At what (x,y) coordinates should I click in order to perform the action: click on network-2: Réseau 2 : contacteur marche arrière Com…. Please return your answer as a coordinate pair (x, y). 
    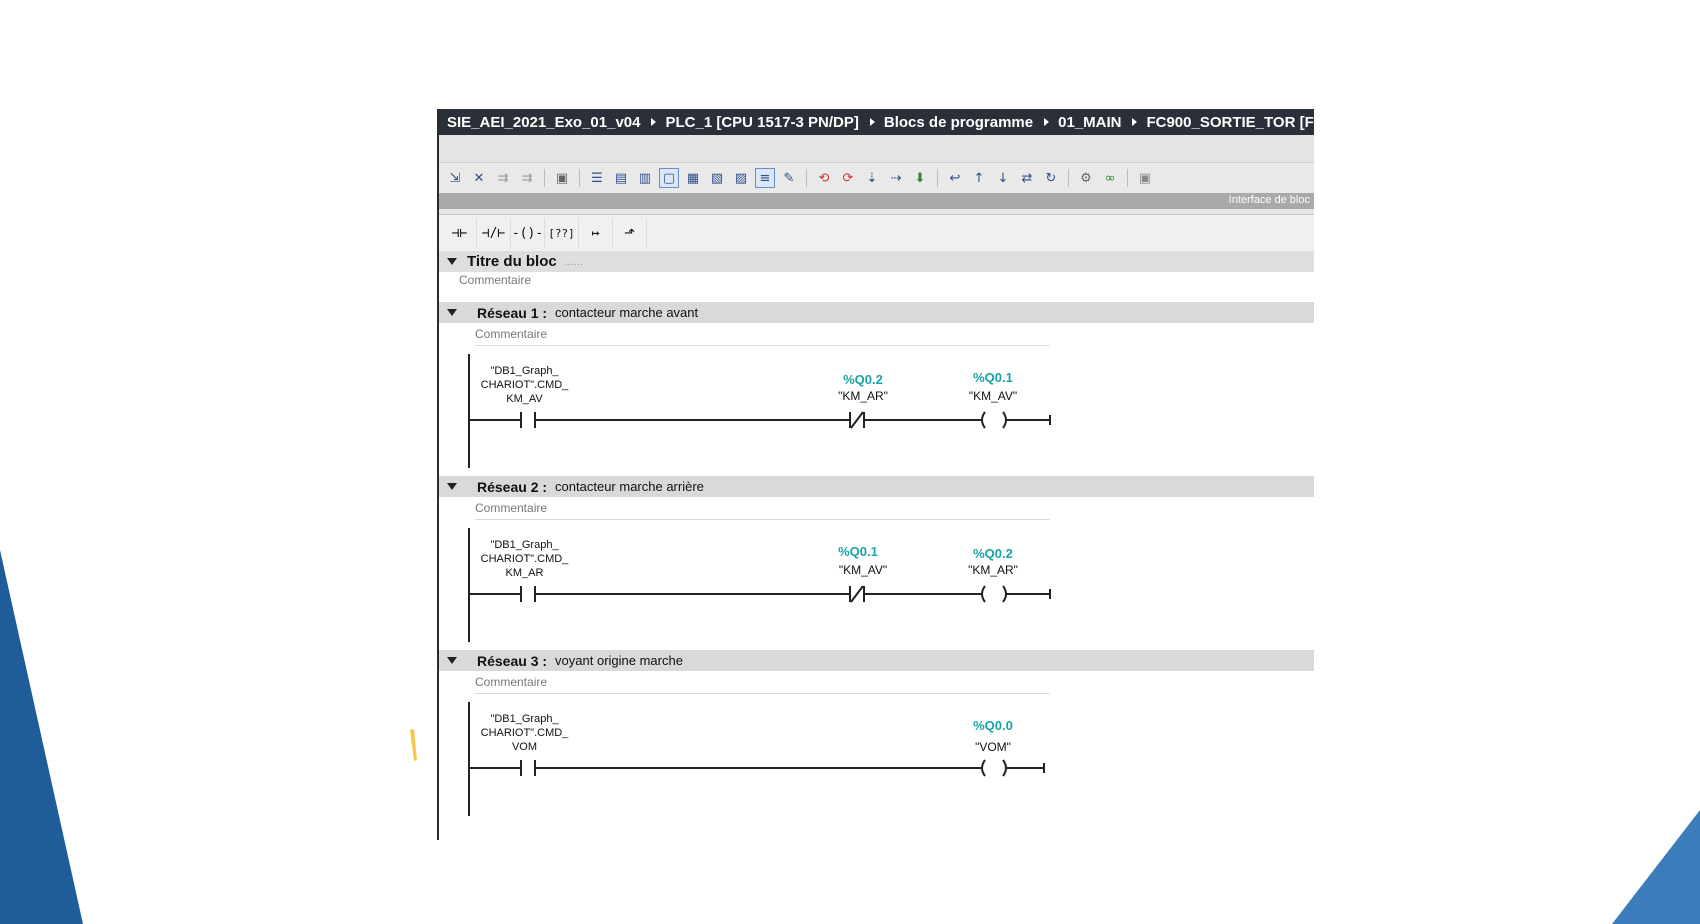
    Looking at the image, I should click on (876, 563).